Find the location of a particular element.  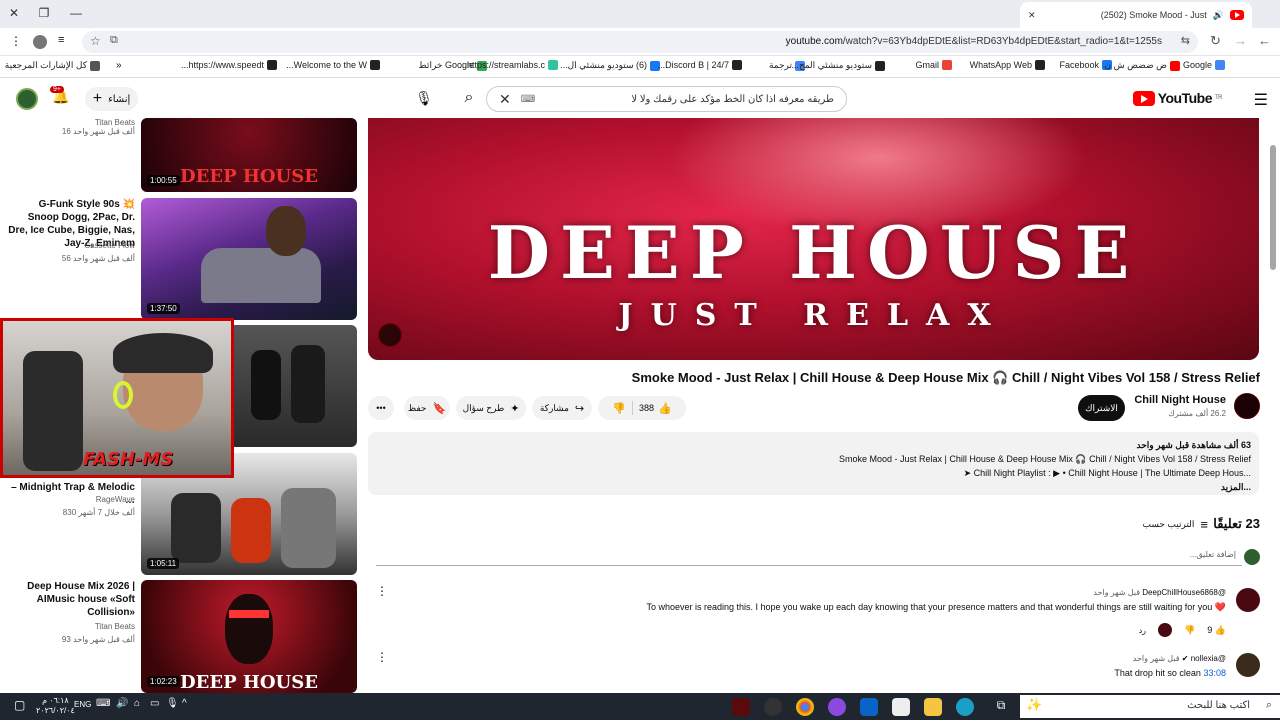

restore-window-icon: ❐ is located at coordinates (44, 13).